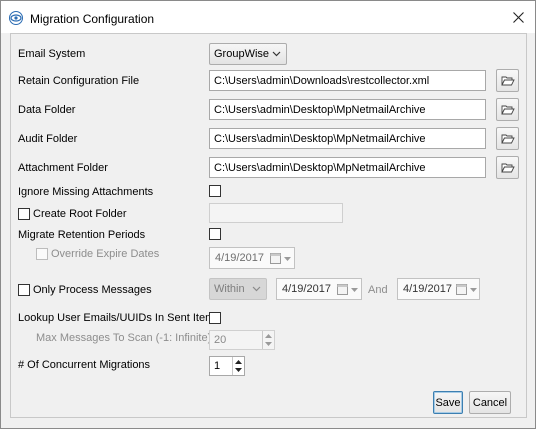 Image resolution: width=536 pixels, height=429 pixels. I want to click on email-system-select: GroupWise, so click(248, 54).